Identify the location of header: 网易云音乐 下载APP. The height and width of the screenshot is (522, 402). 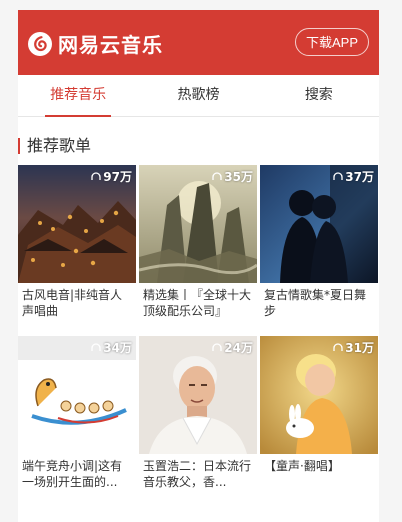
(198, 42).